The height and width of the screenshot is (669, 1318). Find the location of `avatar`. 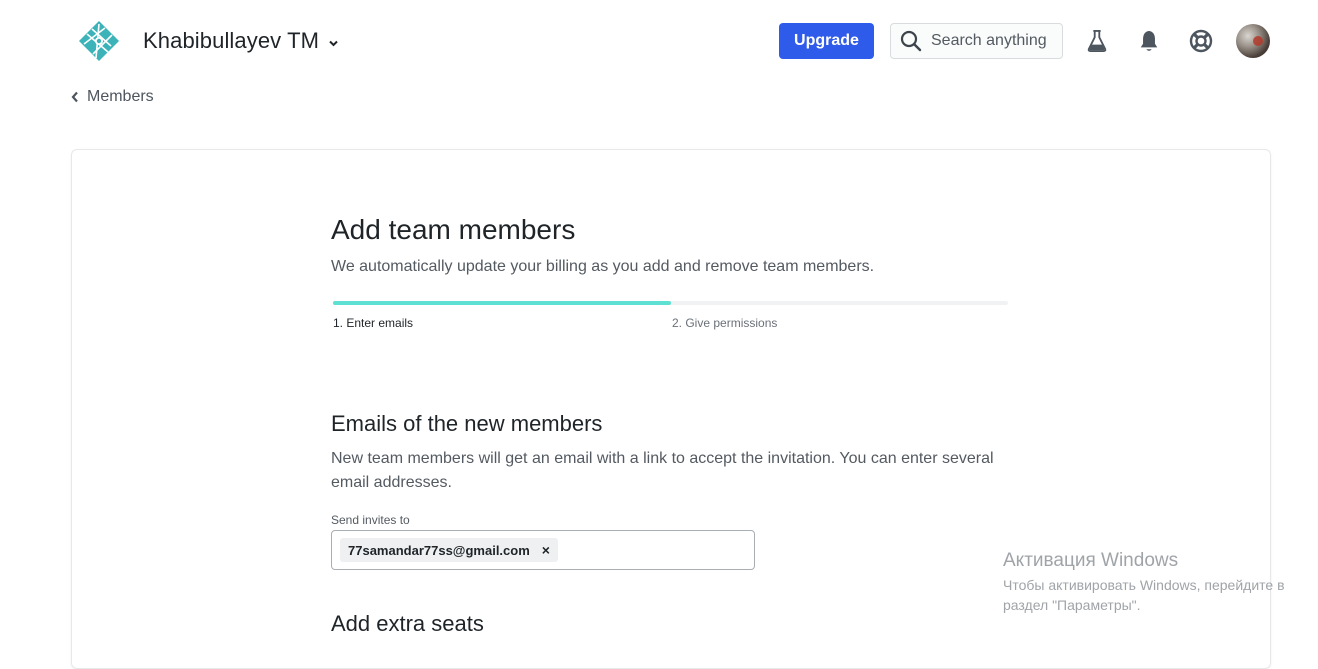

avatar is located at coordinates (1253, 41).